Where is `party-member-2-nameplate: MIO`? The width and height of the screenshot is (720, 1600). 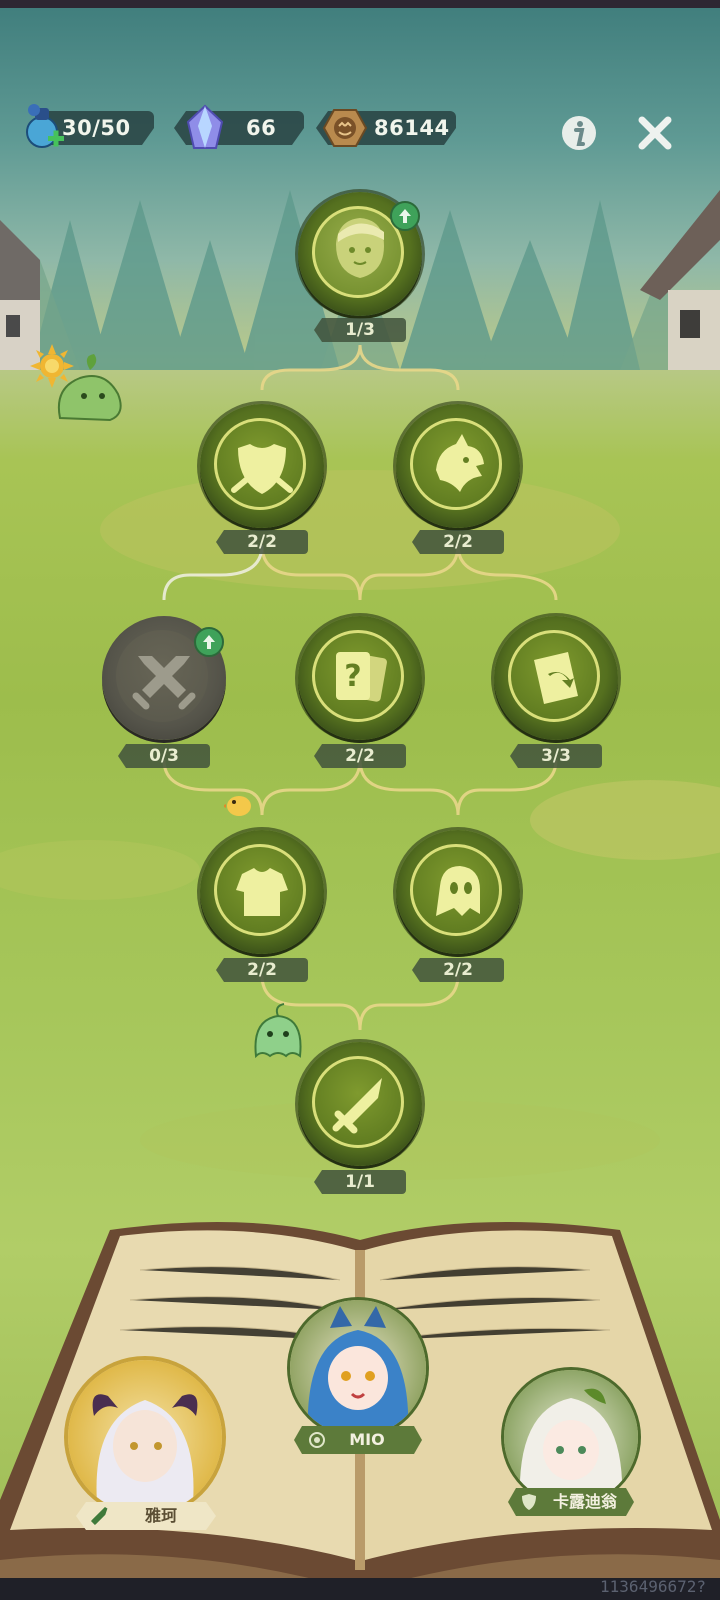
party-member-2-nameplate: MIO is located at coordinates (358, 1440).